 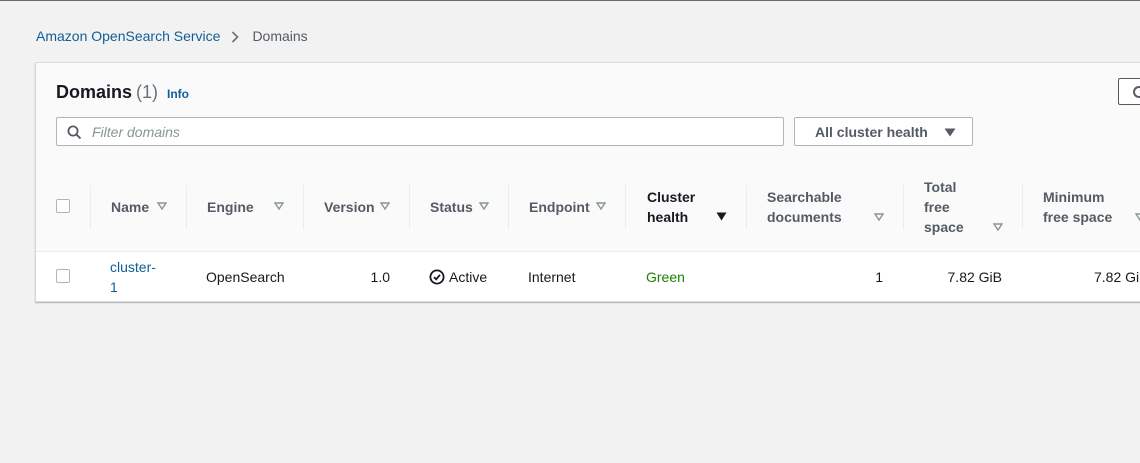 What do you see at coordinates (114, 287) in the screenshot?
I see `domain-name-line: 1` at bounding box center [114, 287].